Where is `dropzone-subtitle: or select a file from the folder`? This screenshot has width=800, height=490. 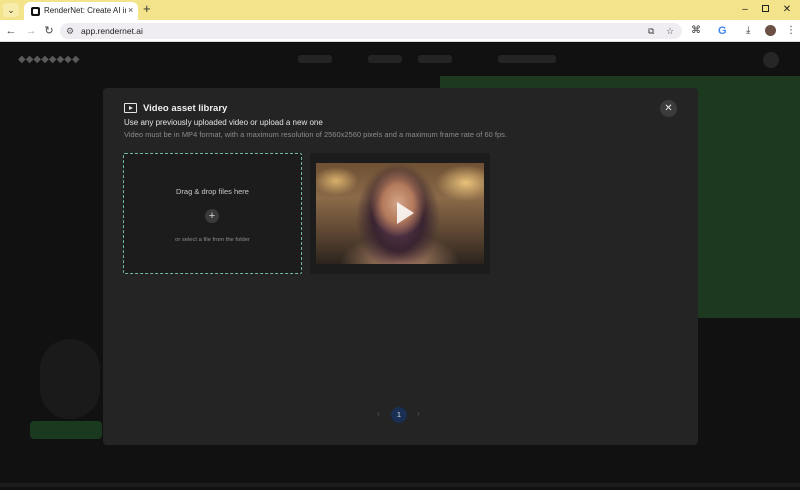 dropzone-subtitle: or select a file from the folder is located at coordinates (212, 240).